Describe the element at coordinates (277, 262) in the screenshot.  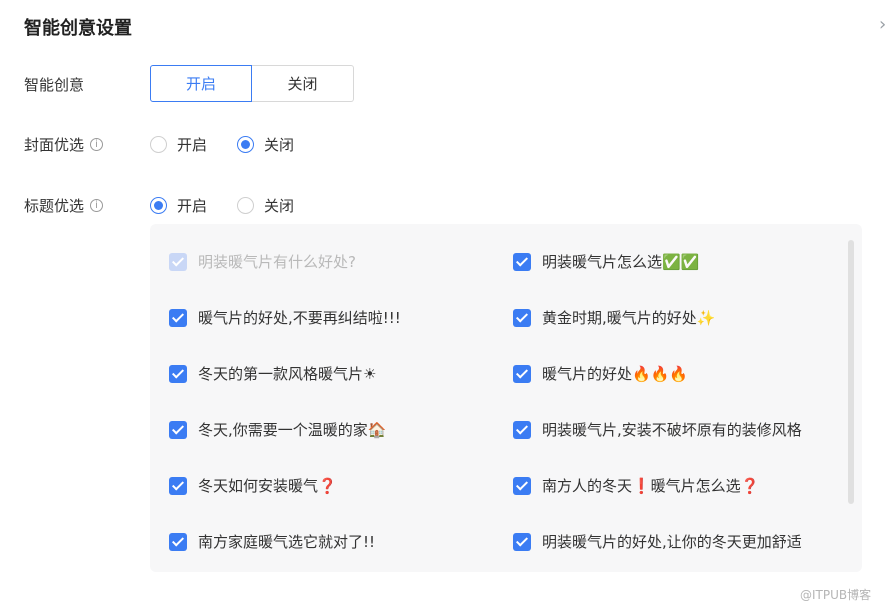
I see `headline-option-text: 明装暖气片有什么好处?` at that location.